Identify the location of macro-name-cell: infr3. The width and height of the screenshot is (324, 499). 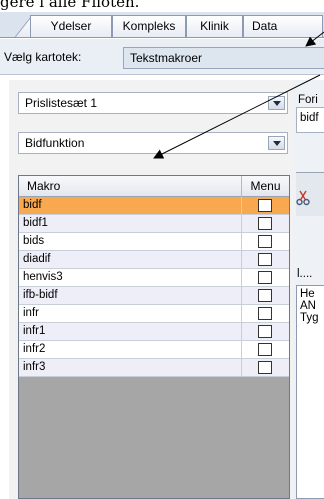
(34, 367).